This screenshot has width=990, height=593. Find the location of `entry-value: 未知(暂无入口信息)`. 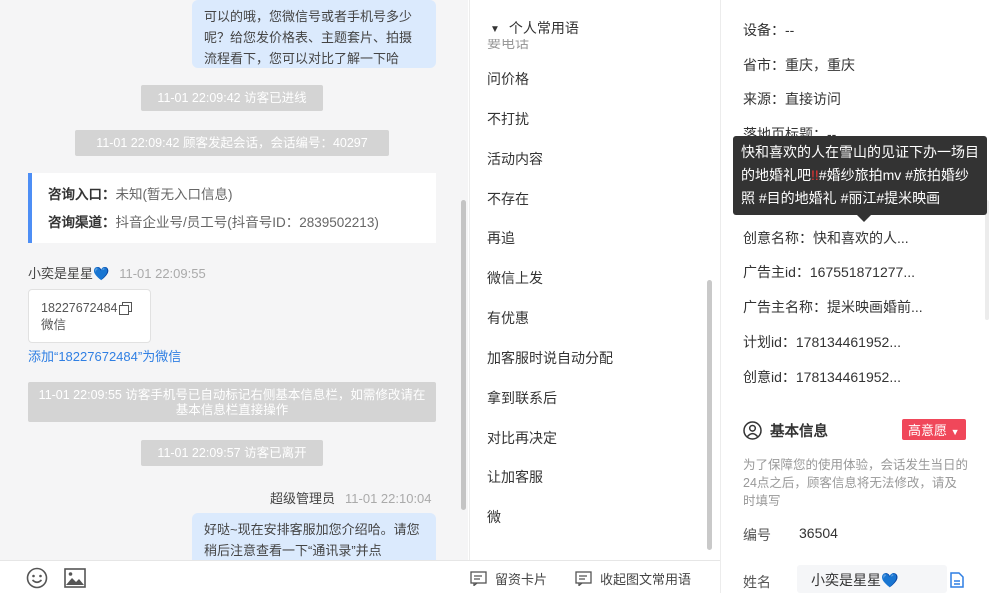

entry-value: 未知(暂无入口信息) is located at coordinates (174, 194).